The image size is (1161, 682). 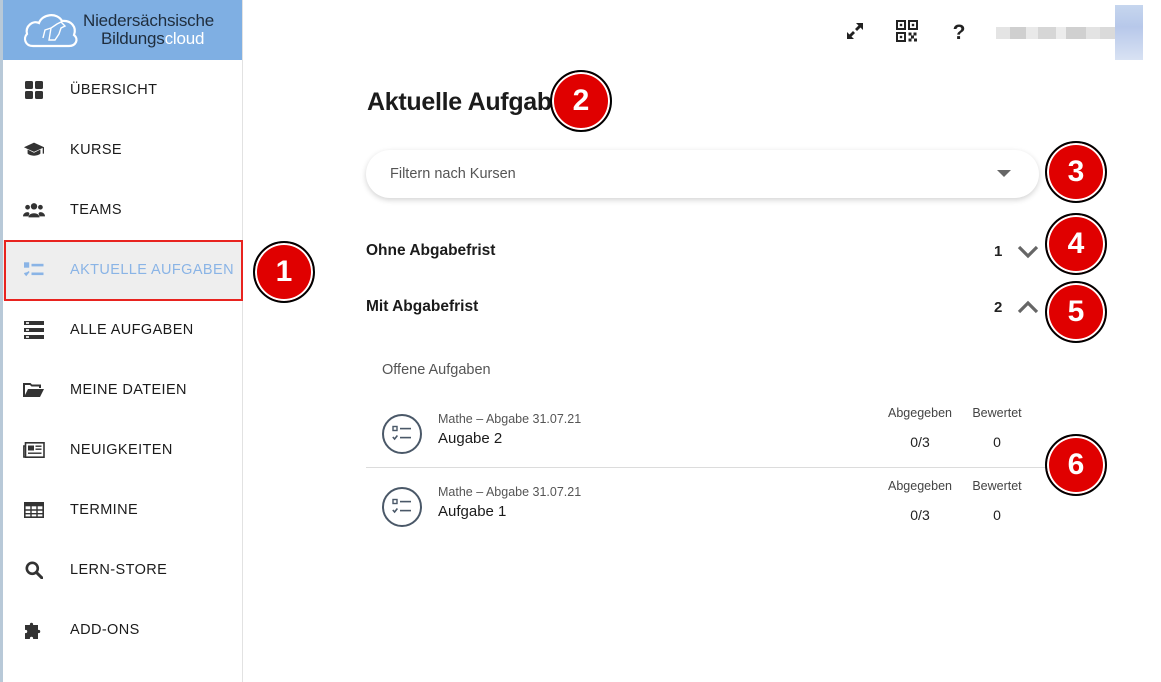 What do you see at coordinates (988, 33) in the screenshot?
I see `top-toolbar: ?` at bounding box center [988, 33].